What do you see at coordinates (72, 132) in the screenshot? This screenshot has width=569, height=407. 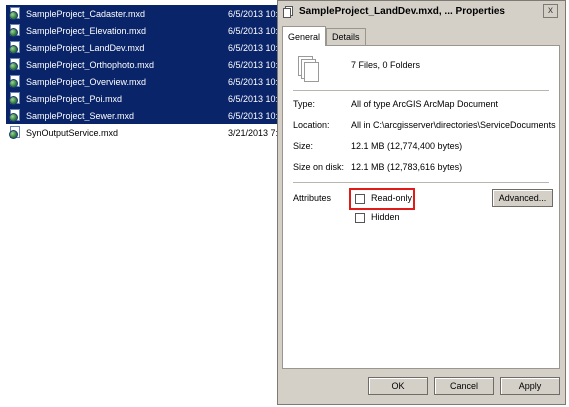 I see `file-name: SynOutputService.mxd` at bounding box center [72, 132].